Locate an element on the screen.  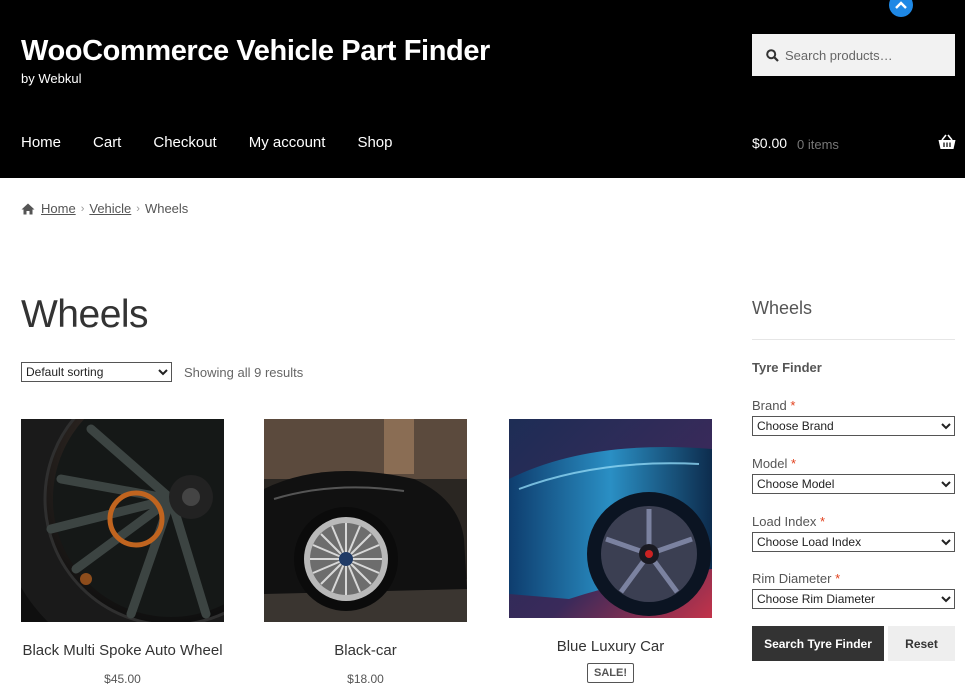
rim-diameter-select: Choose Rim Diameter is located at coordinates (853, 599).